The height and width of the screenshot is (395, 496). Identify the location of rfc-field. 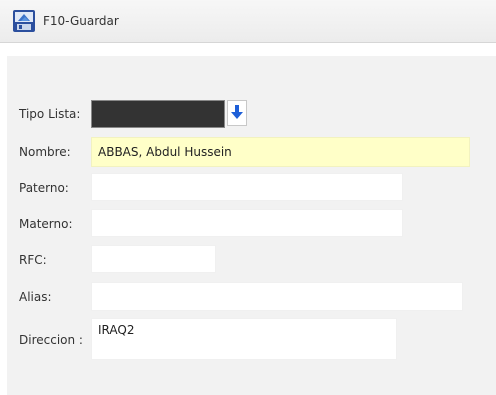
(153, 259).